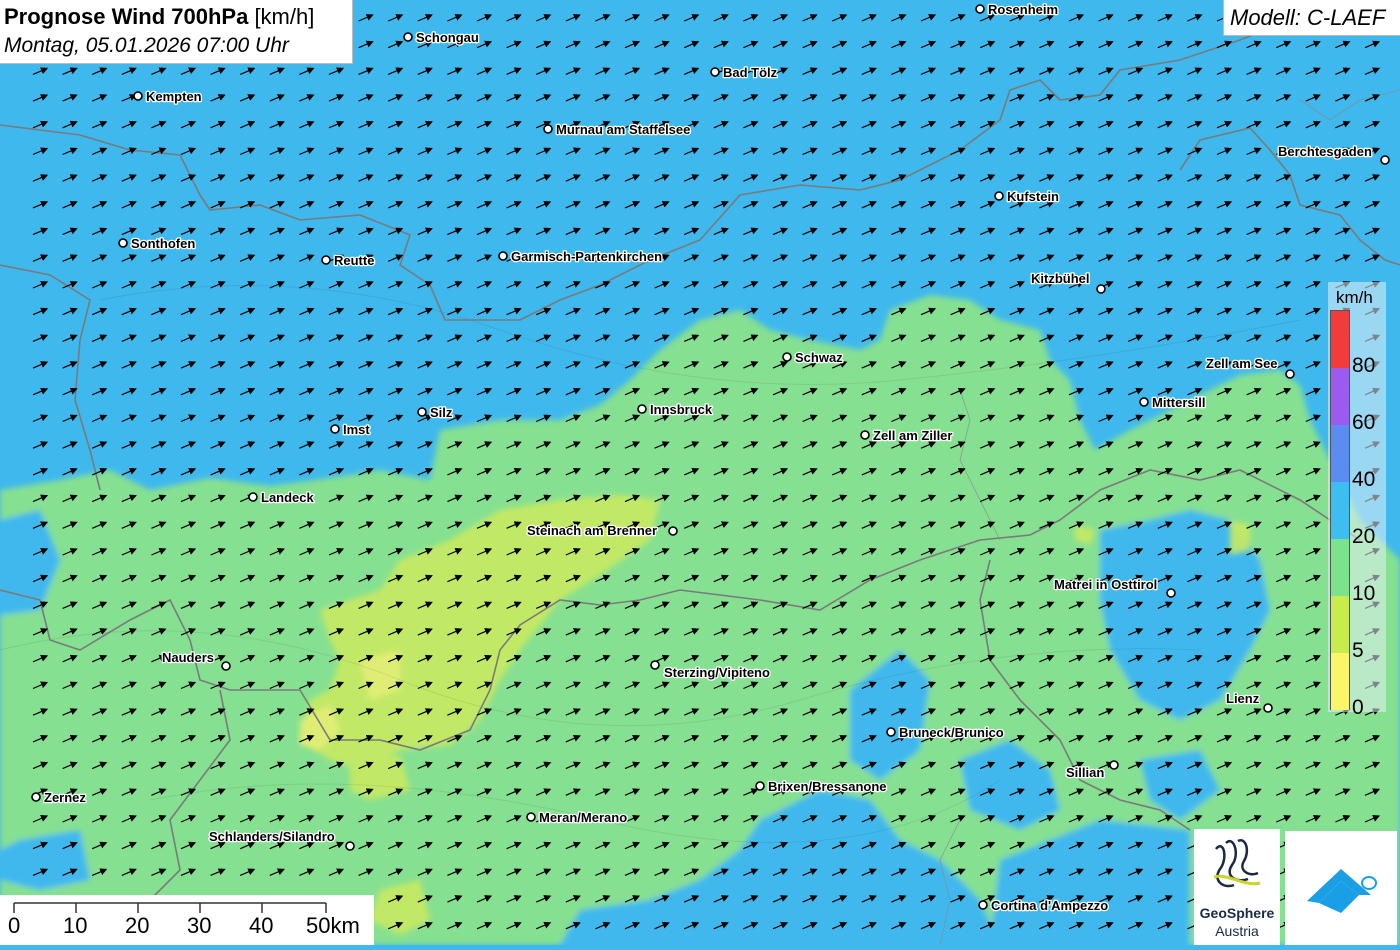 The image size is (1400, 950). What do you see at coordinates (819, 357) in the screenshot?
I see `city-label: Schwaz` at bounding box center [819, 357].